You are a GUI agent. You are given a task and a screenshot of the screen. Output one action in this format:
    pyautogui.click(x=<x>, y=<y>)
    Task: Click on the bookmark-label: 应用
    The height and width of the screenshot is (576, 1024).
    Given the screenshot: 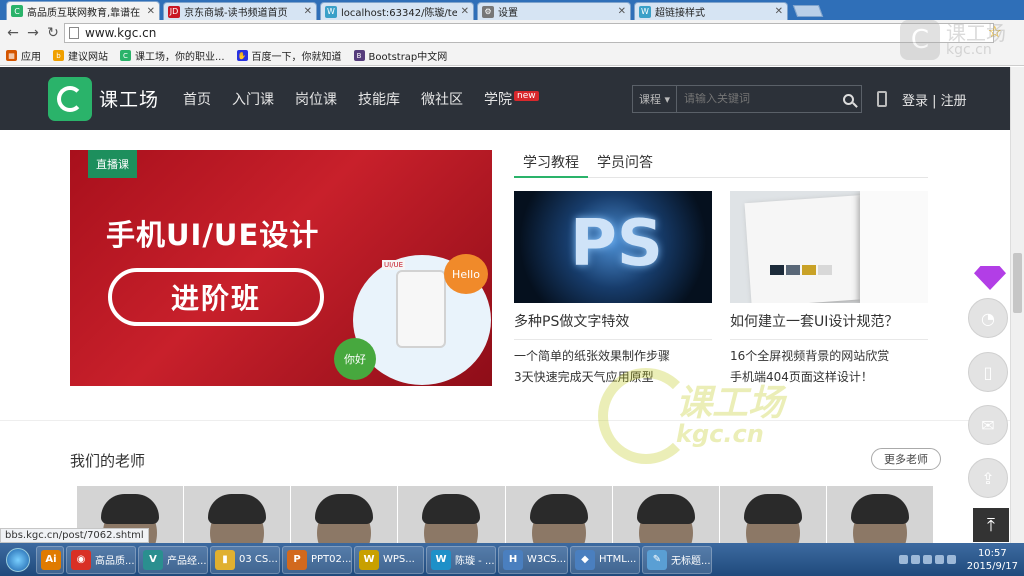 What is the action you would take?
    pyautogui.click(x=31, y=57)
    